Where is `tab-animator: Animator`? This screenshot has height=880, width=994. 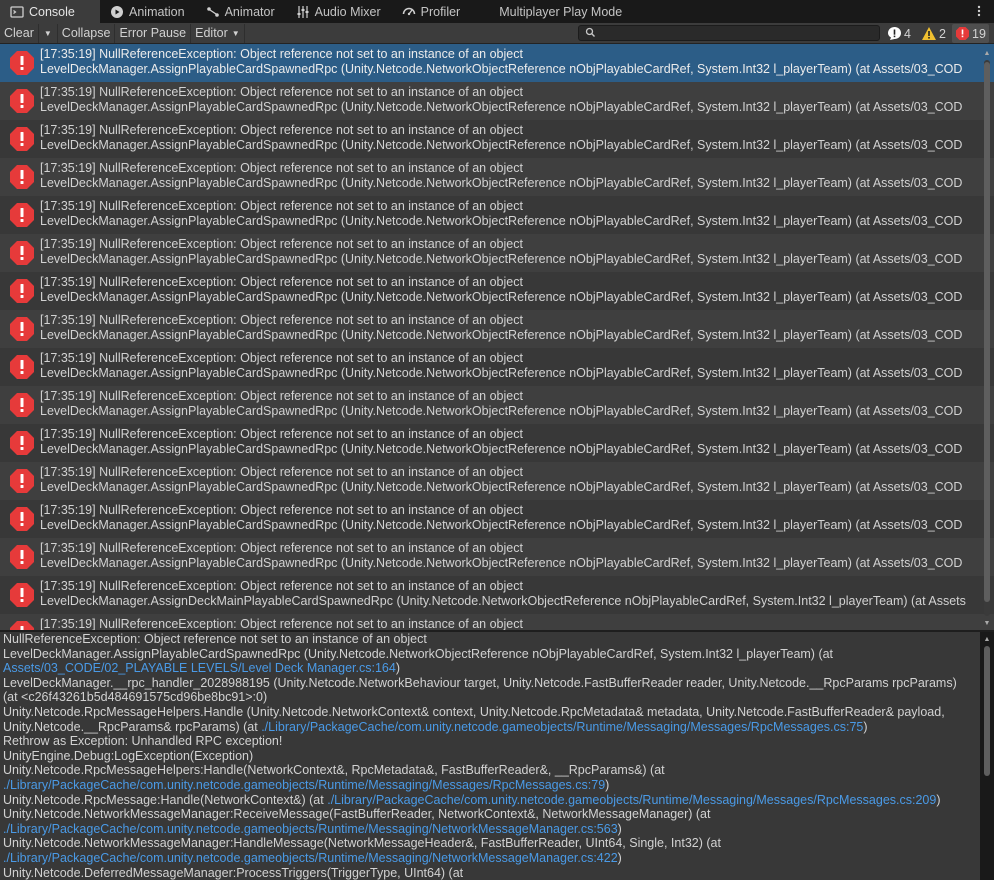 tab-animator: Animator is located at coordinates (241, 11).